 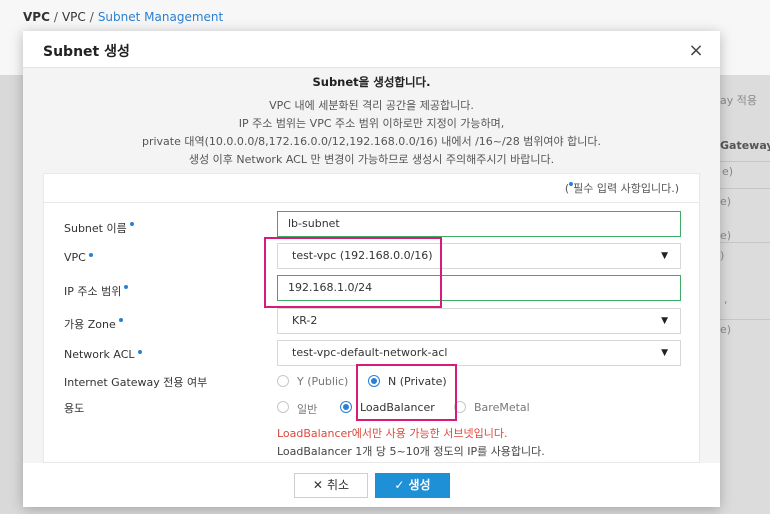 I want to click on required-note: (필수 입력 사항입니다.), so click(x=622, y=188).